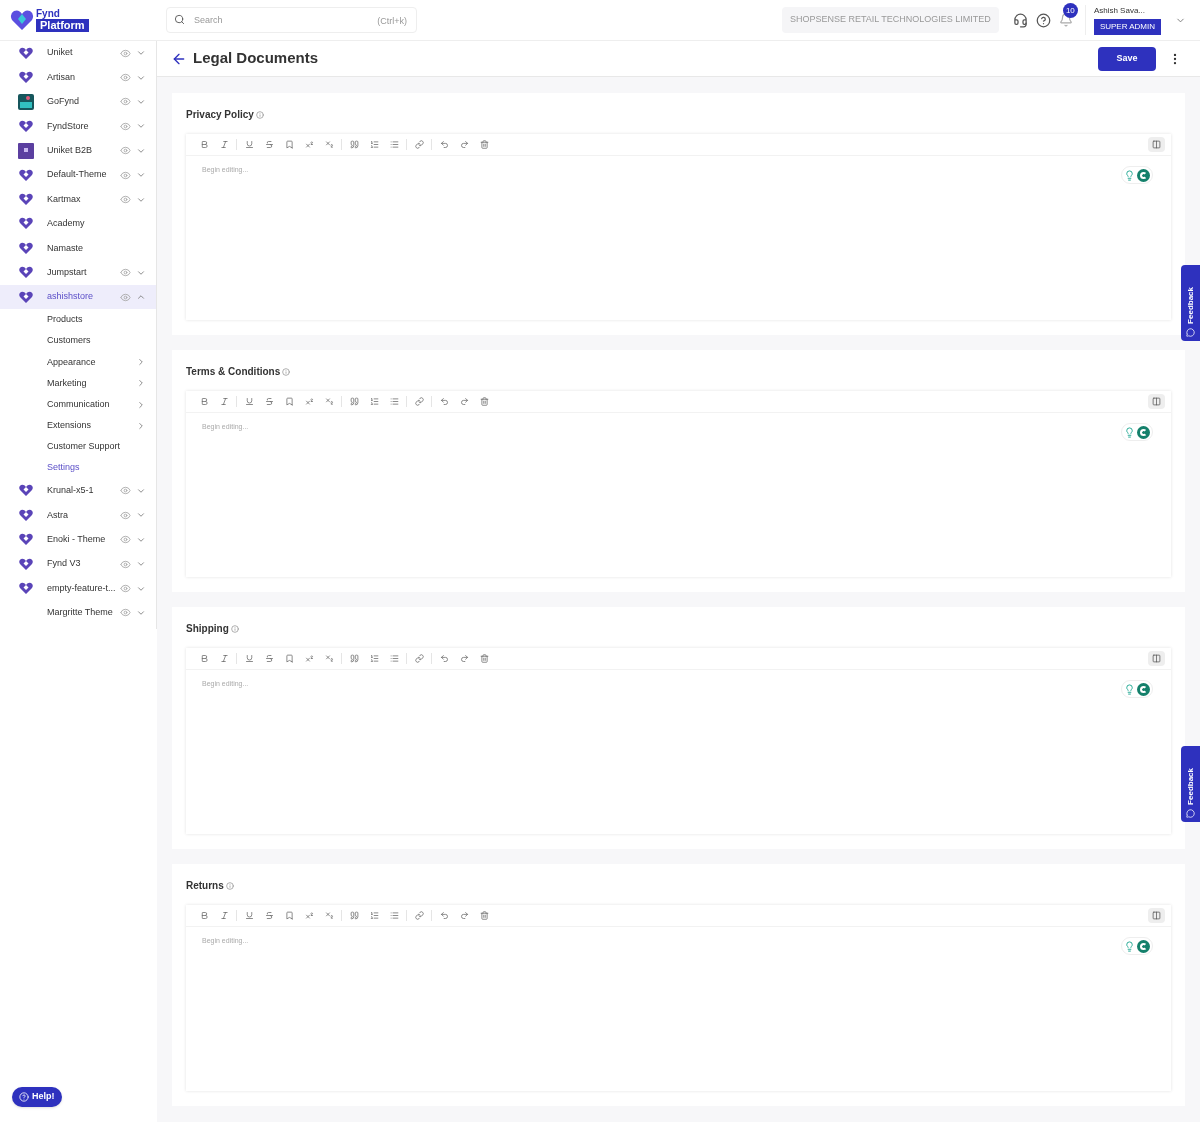 This screenshot has width=1200, height=1122. What do you see at coordinates (78, 362) in the screenshot?
I see `menu-item: Appearance` at bounding box center [78, 362].